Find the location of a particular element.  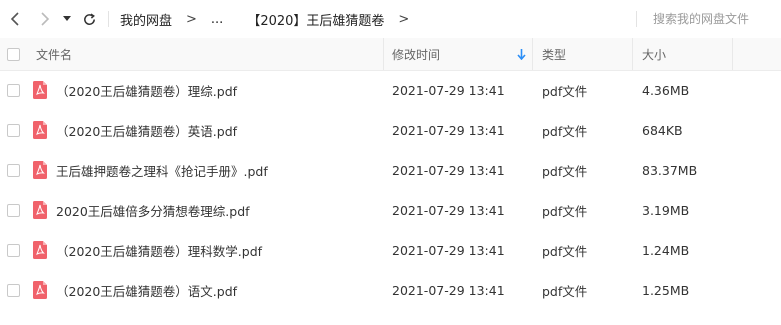

file-size: 4.36MB is located at coordinates (666, 90).